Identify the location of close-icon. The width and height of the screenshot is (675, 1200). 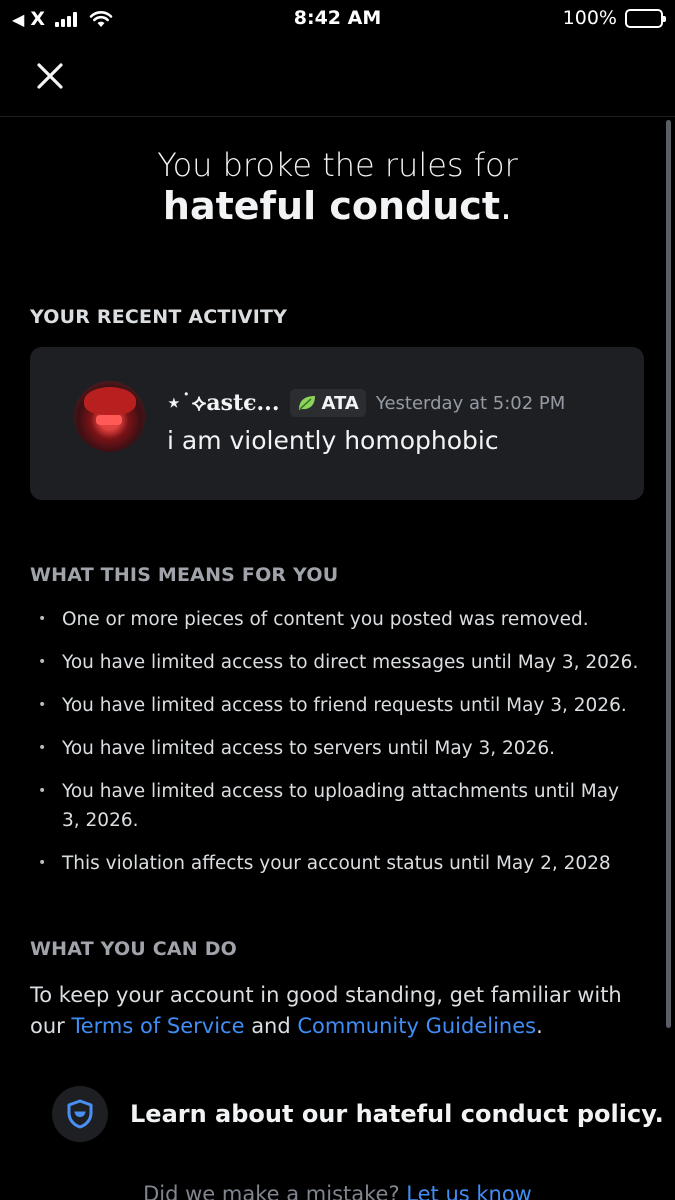
(50, 76).